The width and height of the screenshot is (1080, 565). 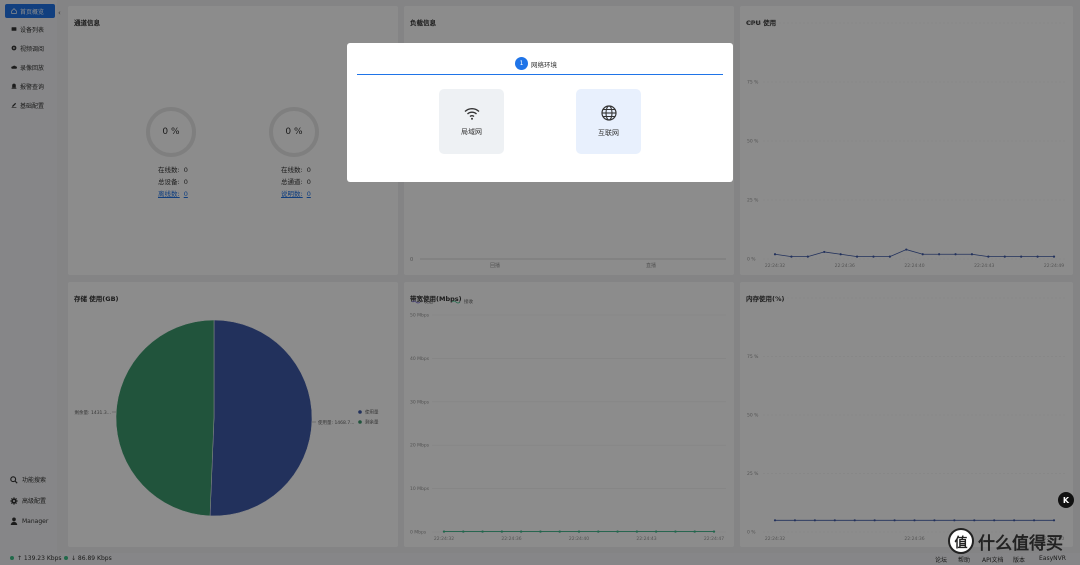 I want to click on watermark-logo: 值, so click(x=961, y=541).